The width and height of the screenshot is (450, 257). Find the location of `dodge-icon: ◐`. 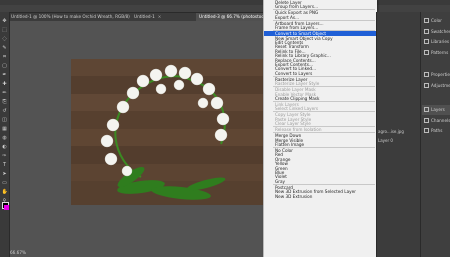

dodge-icon: ◐ is located at coordinates (5, 147).